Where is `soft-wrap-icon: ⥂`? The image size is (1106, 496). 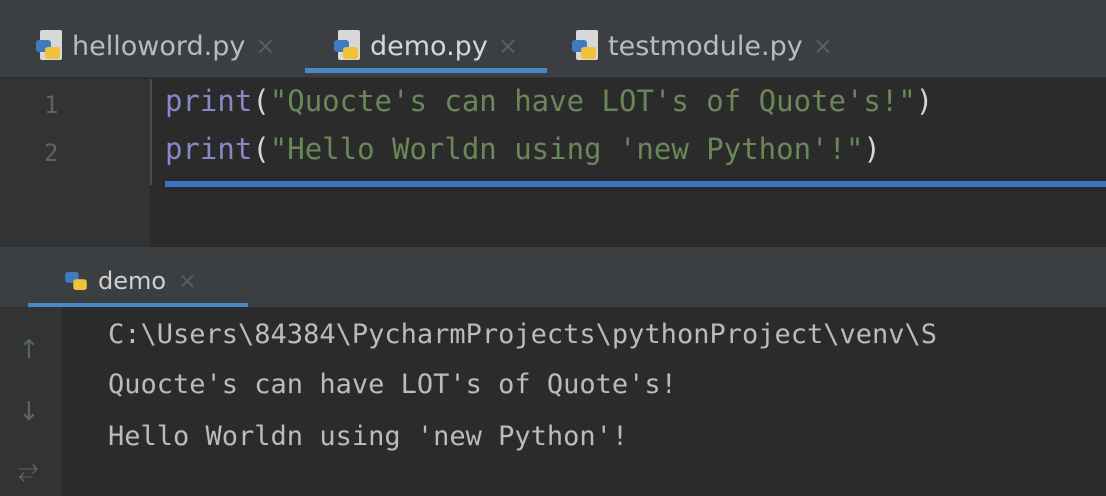
soft-wrap-icon: ⥂ is located at coordinates (28, 470).